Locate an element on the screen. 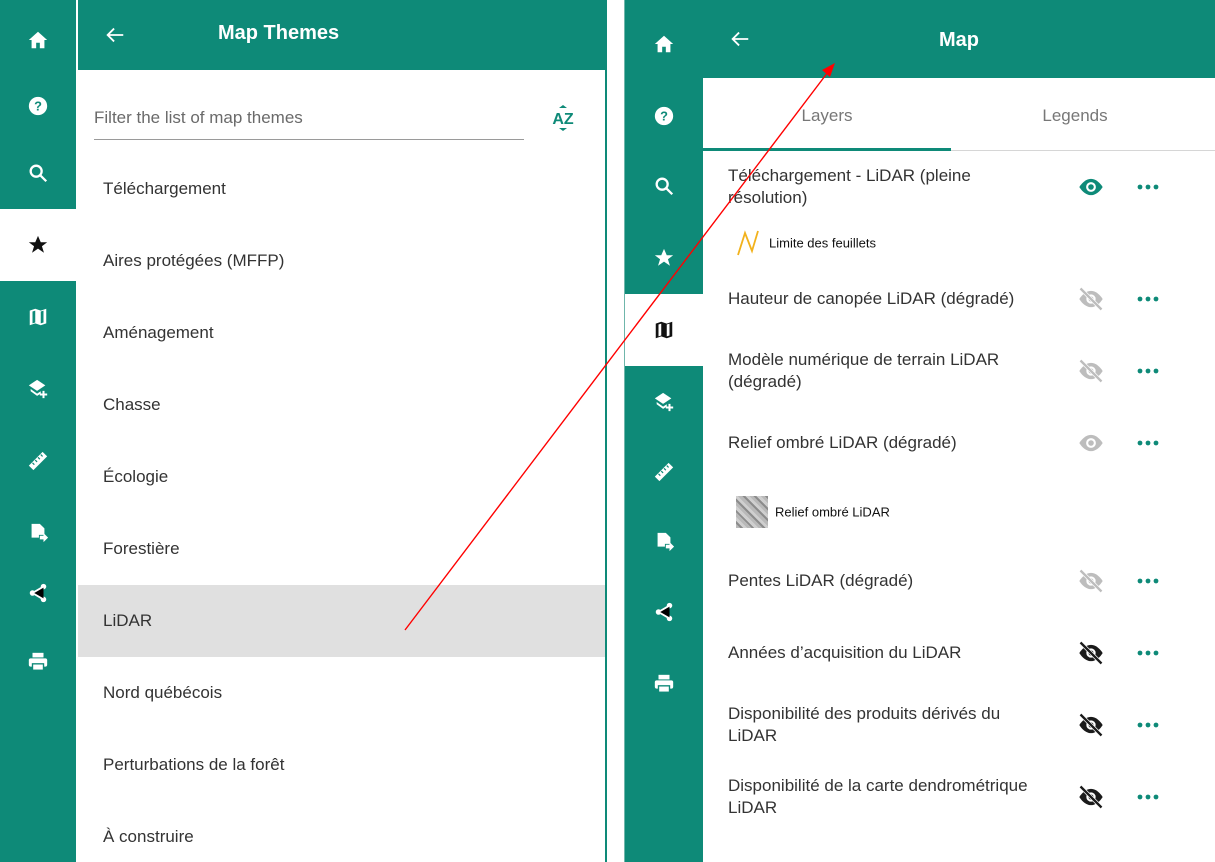 The image size is (1215, 862). sort-az-icon: AZ is located at coordinates (563, 118).